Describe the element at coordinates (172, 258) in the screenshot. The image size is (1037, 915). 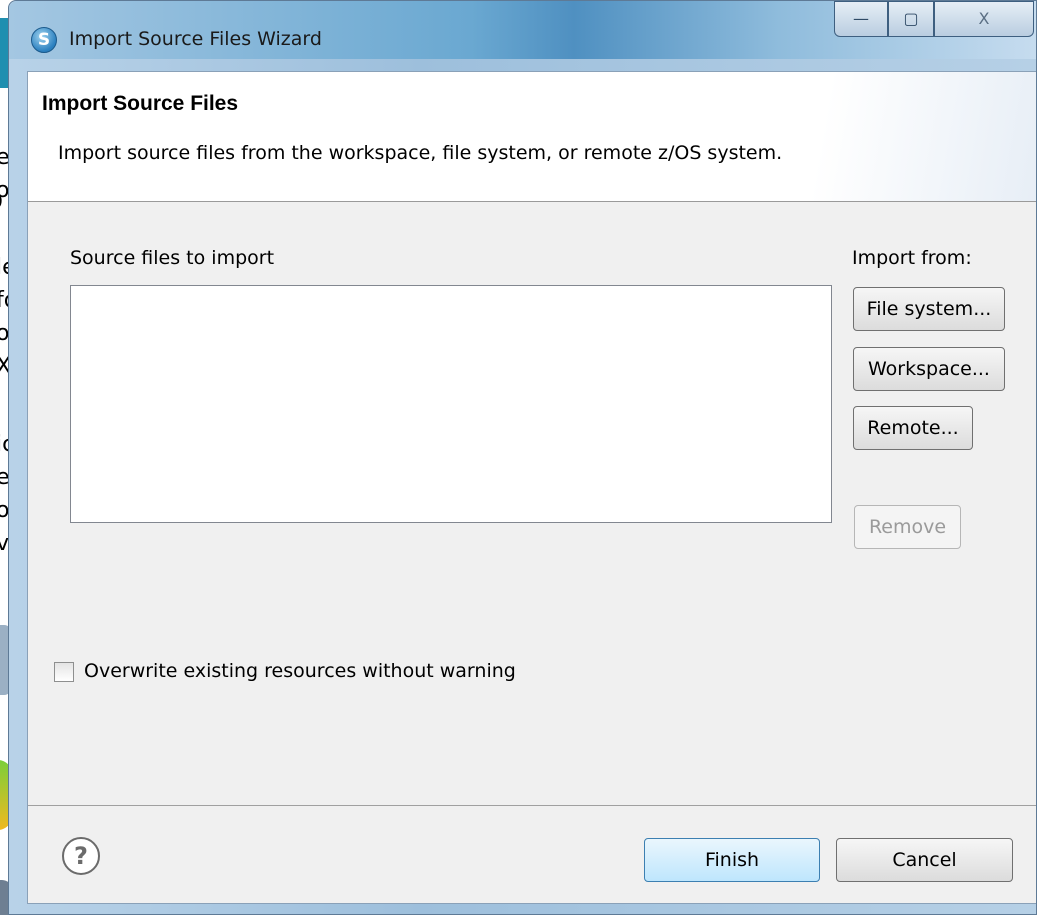
I see `source-files-label: Source files to import` at that location.